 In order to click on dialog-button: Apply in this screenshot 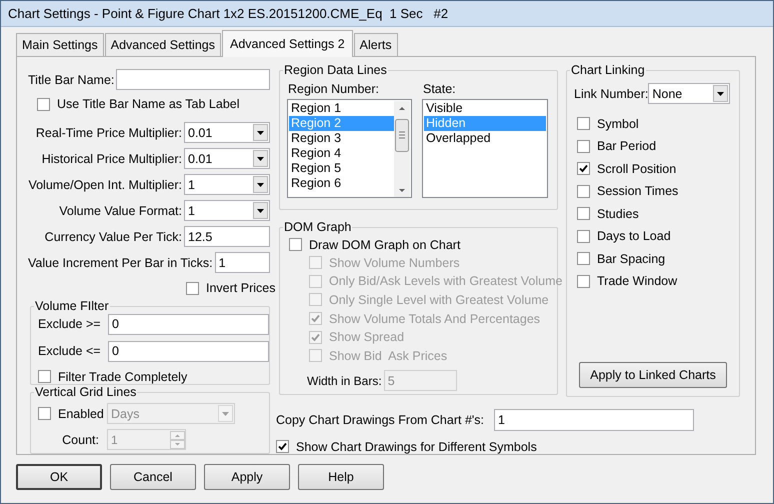, I will do `click(247, 477)`.